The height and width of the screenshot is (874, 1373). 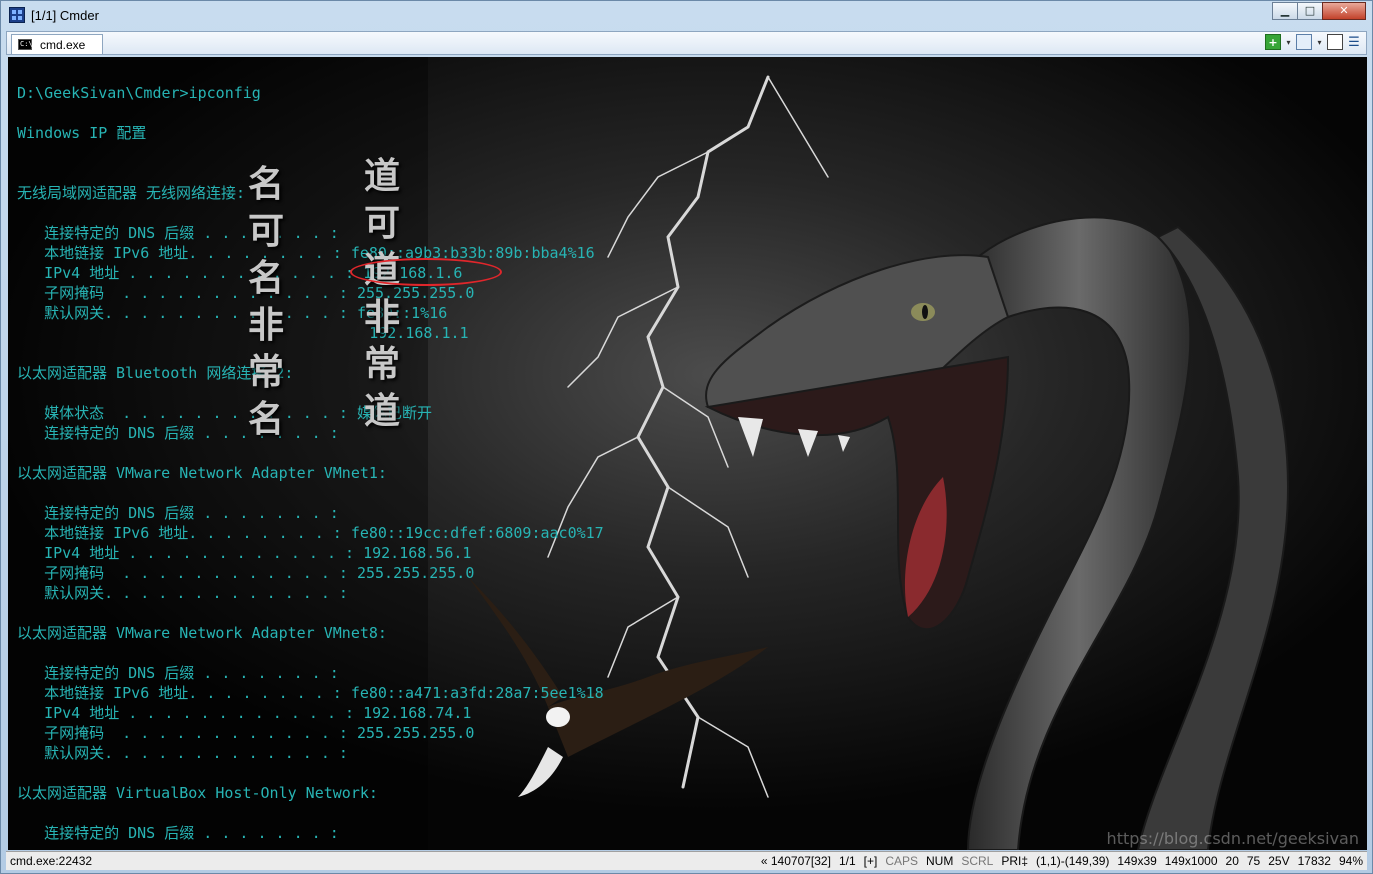 I want to click on status-item: 17832, so click(x=1314, y=861).